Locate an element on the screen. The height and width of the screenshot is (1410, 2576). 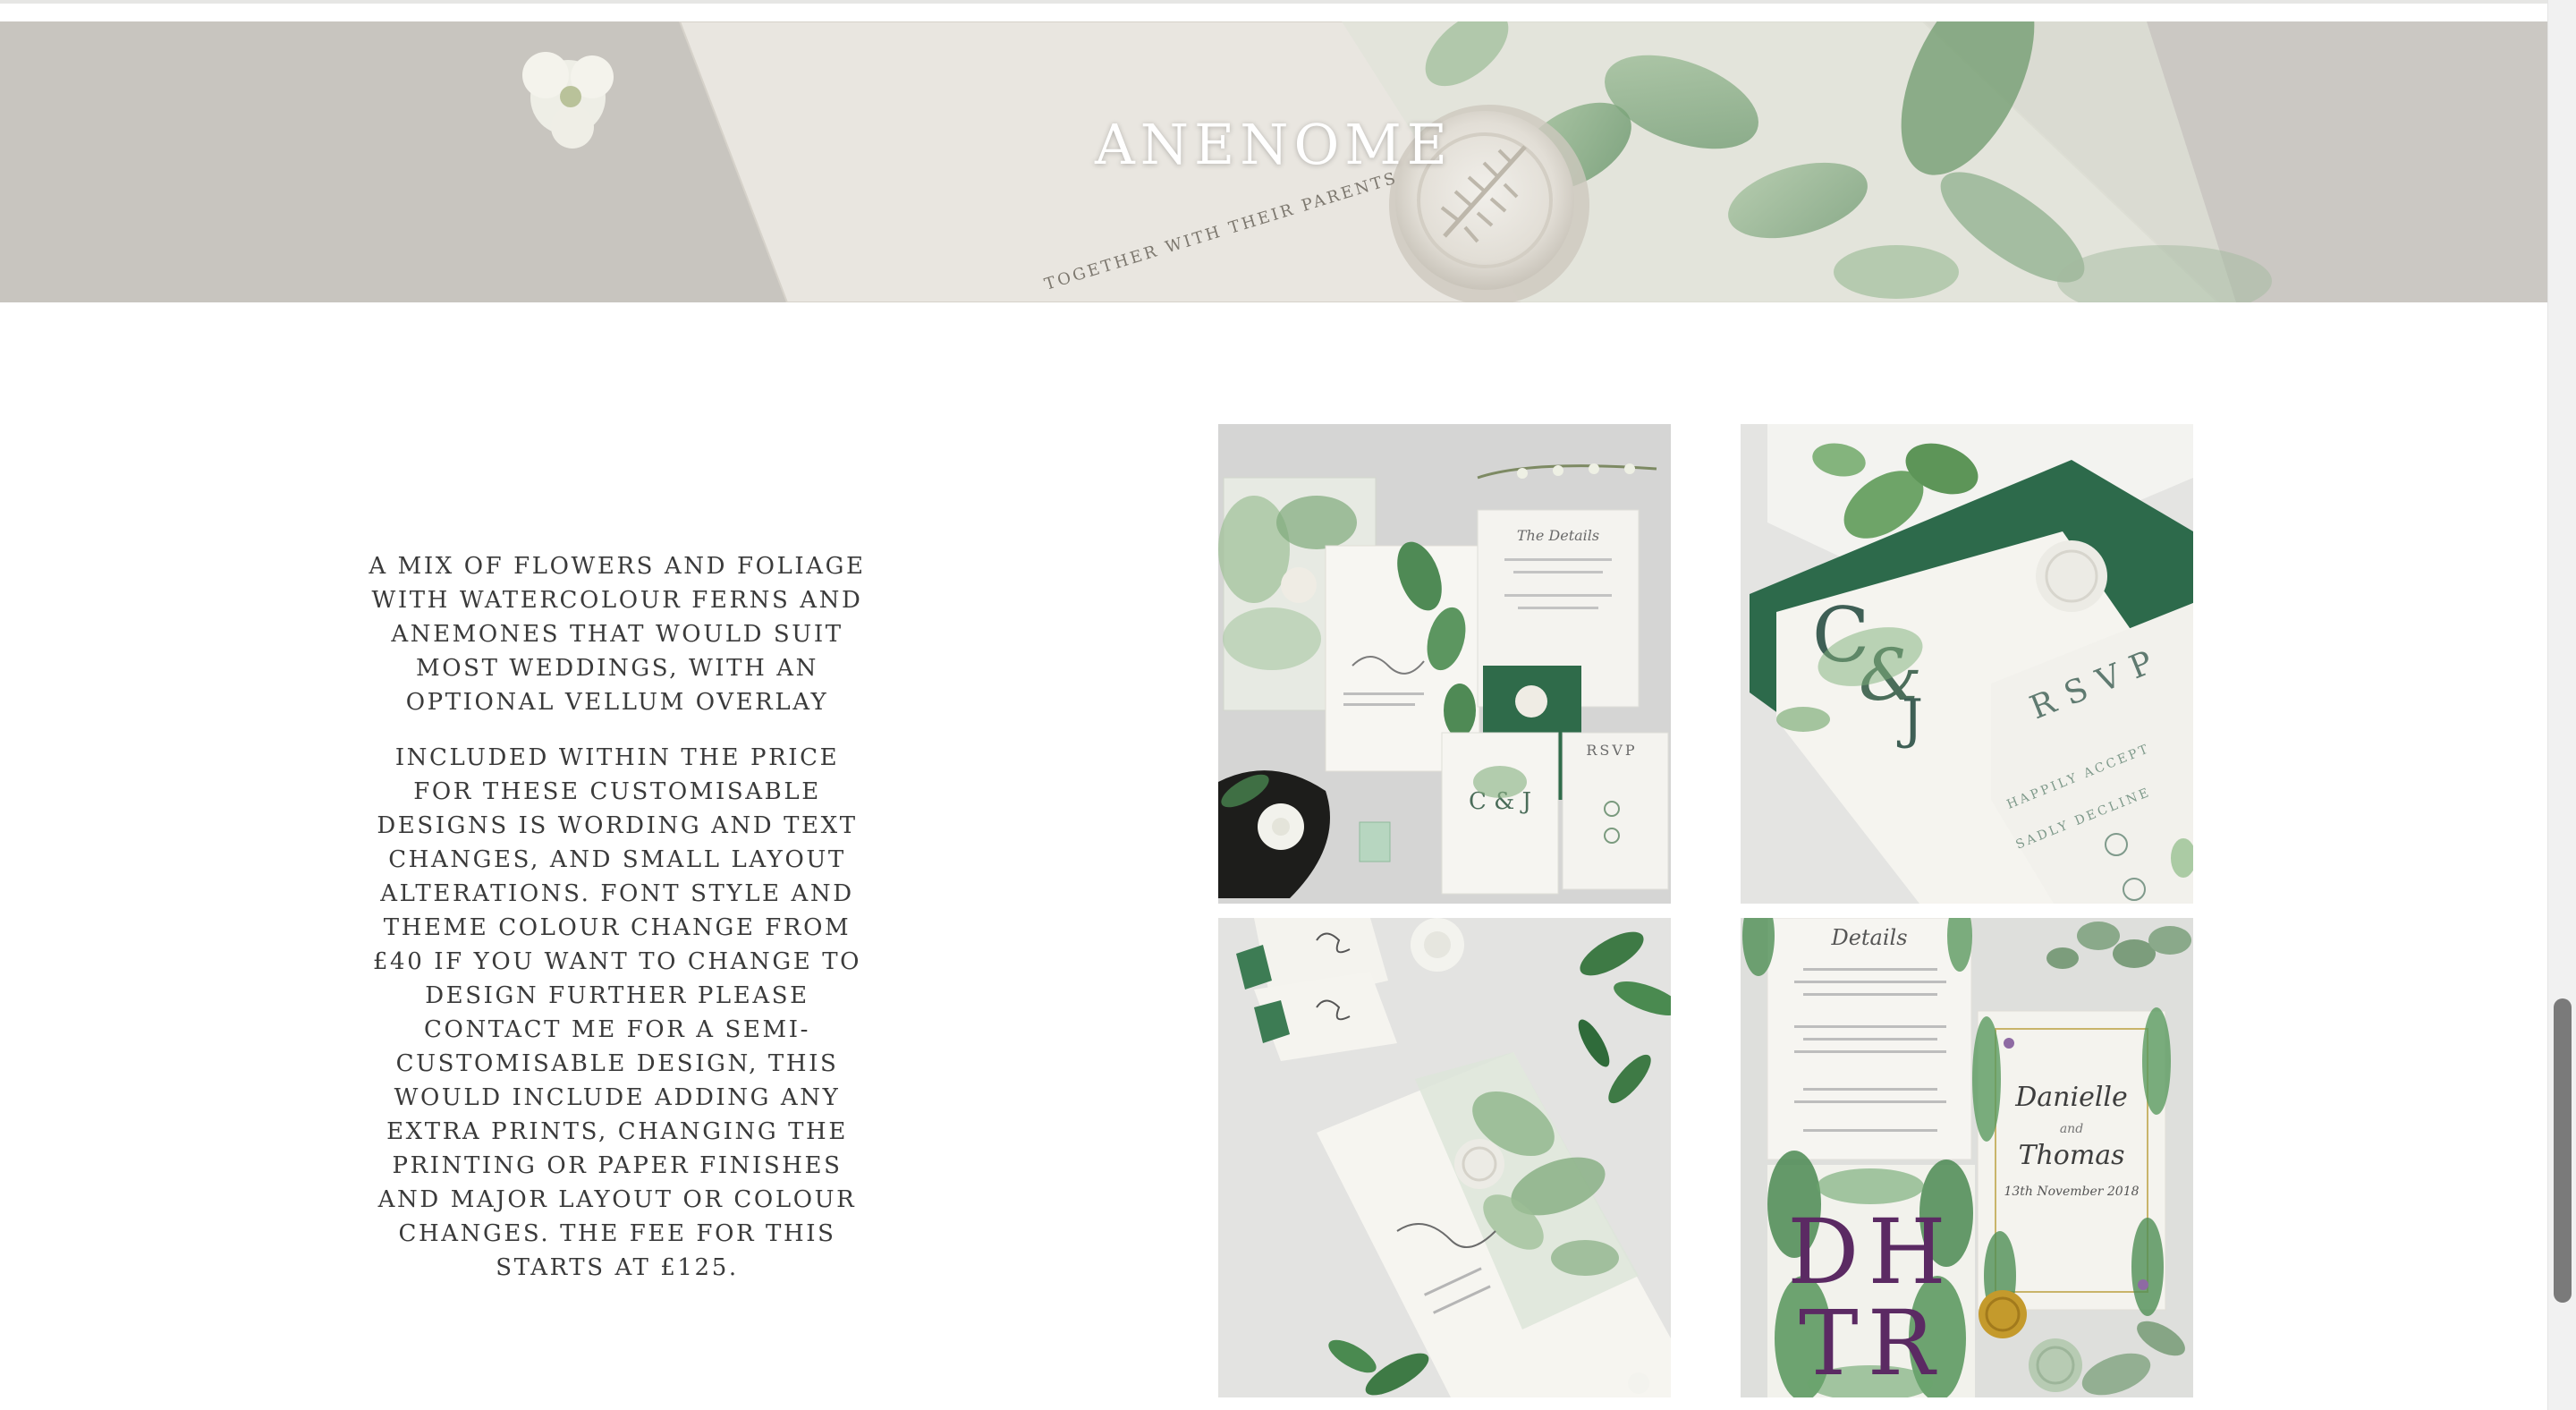
vellum-invite-image is located at coordinates (1444, 1157).